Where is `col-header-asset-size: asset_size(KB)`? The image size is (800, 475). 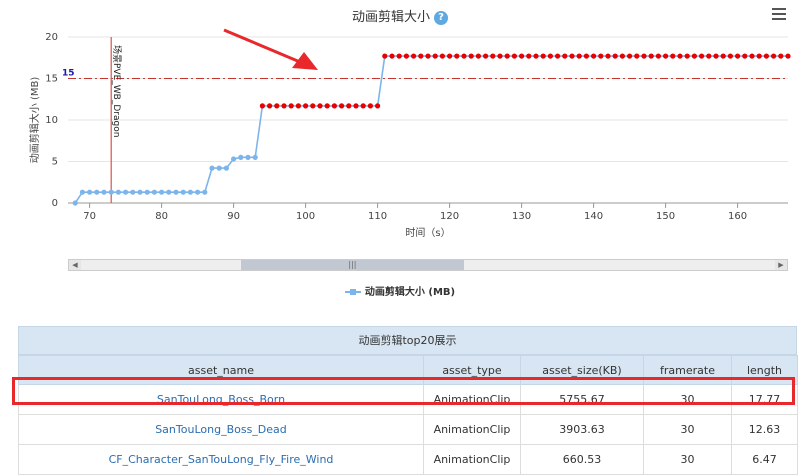 col-header-asset-size: asset_size(KB) is located at coordinates (582, 370).